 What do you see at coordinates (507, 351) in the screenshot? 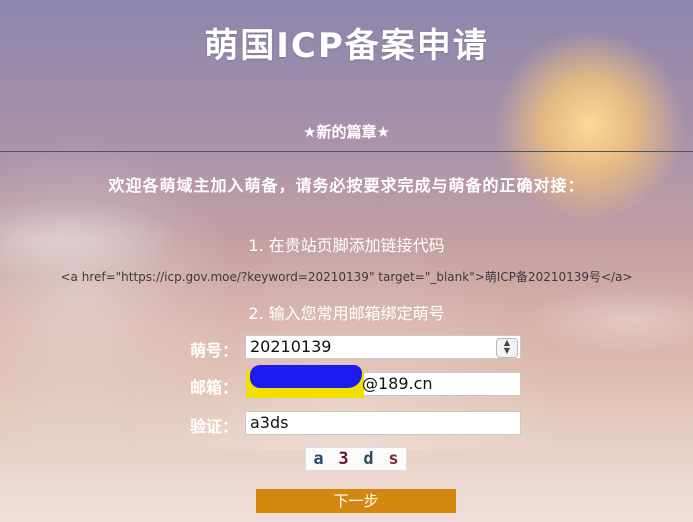
I see `chevron-down-icon: ▼` at bounding box center [507, 351].